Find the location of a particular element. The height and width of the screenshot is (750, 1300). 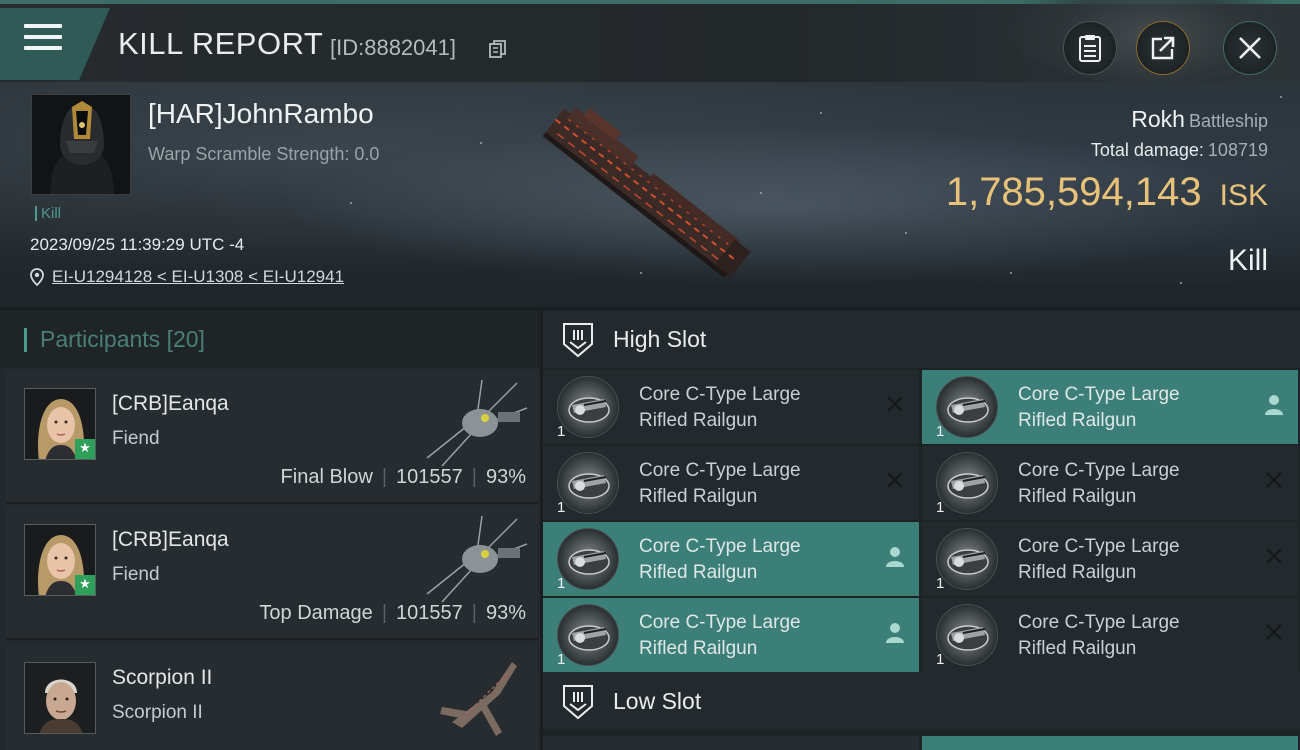

kill-tag: Kill is located at coordinates (48, 213).